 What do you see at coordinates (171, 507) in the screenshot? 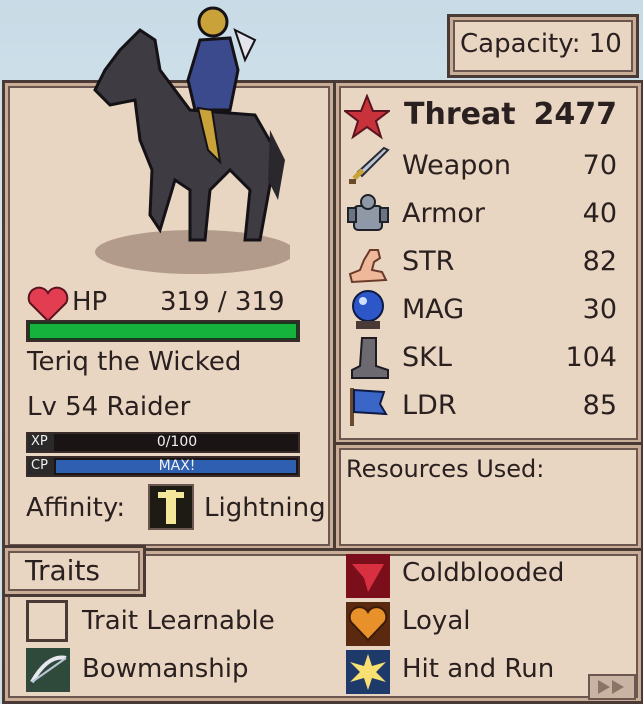
I see `lightning-affinity-icon` at bounding box center [171, 507].